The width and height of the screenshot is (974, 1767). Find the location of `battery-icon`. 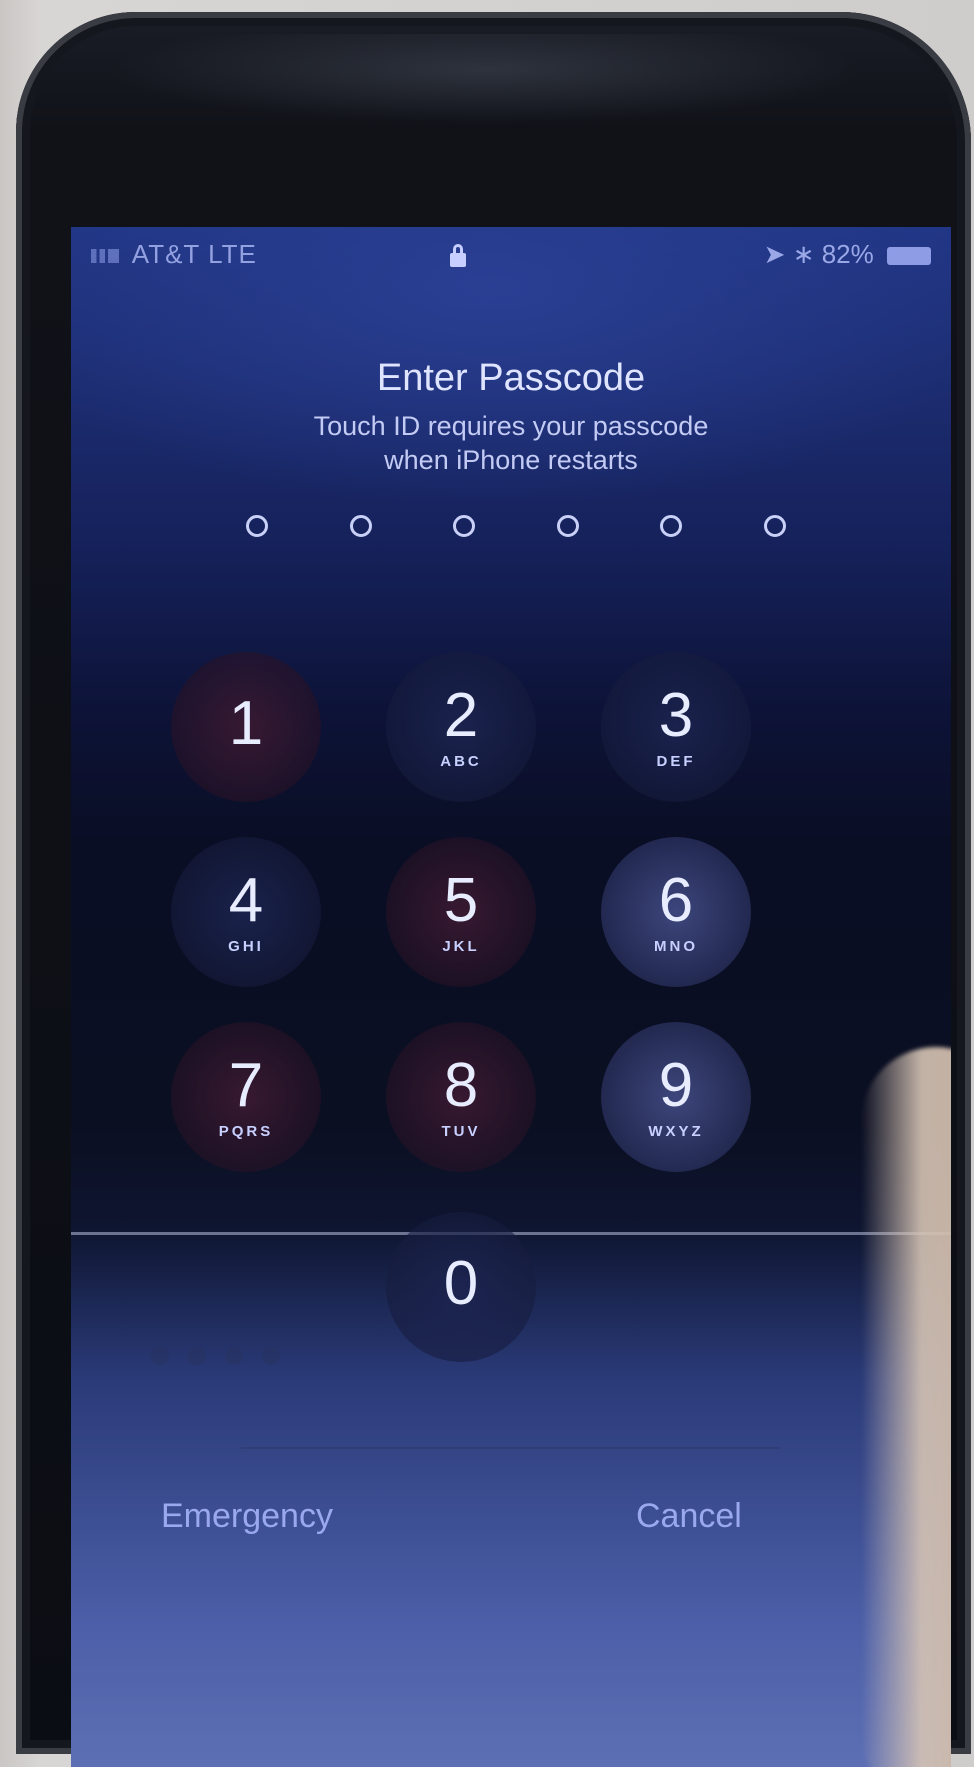

battery-icon is located at coordinates (909, 256).